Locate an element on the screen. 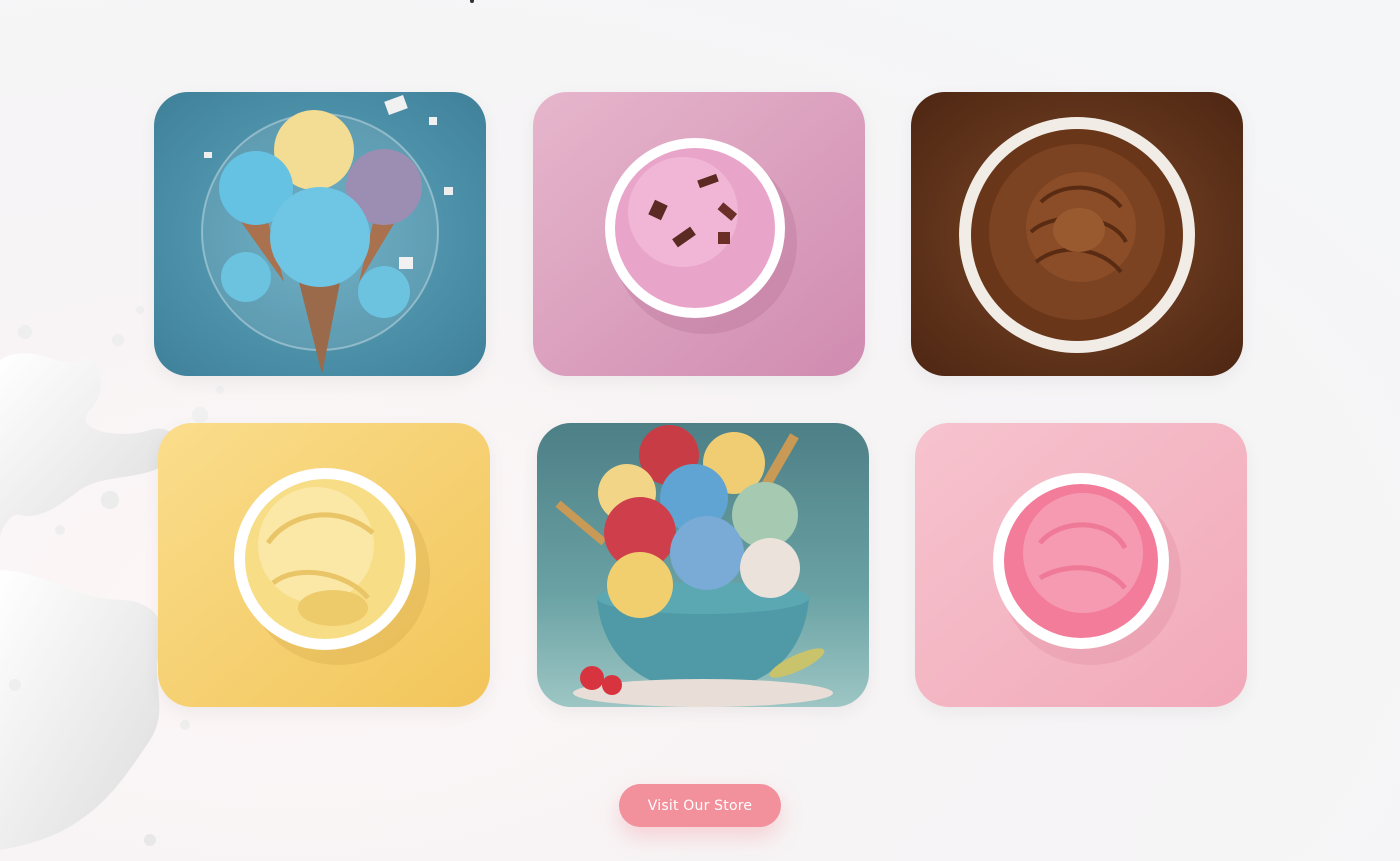  scoop-sundae-bowl-image is located at coordinates (703, 565).